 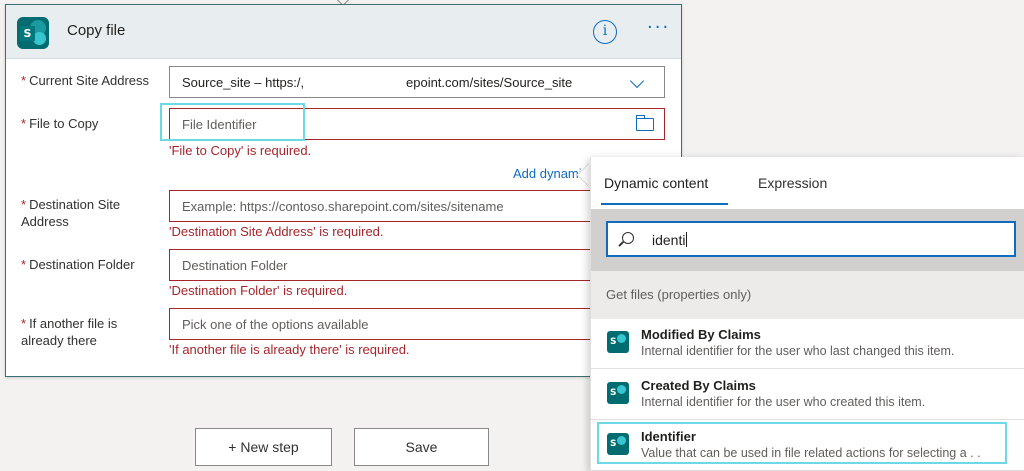 I want to click on new-step-button: + New step, so click(x=263, y=447).